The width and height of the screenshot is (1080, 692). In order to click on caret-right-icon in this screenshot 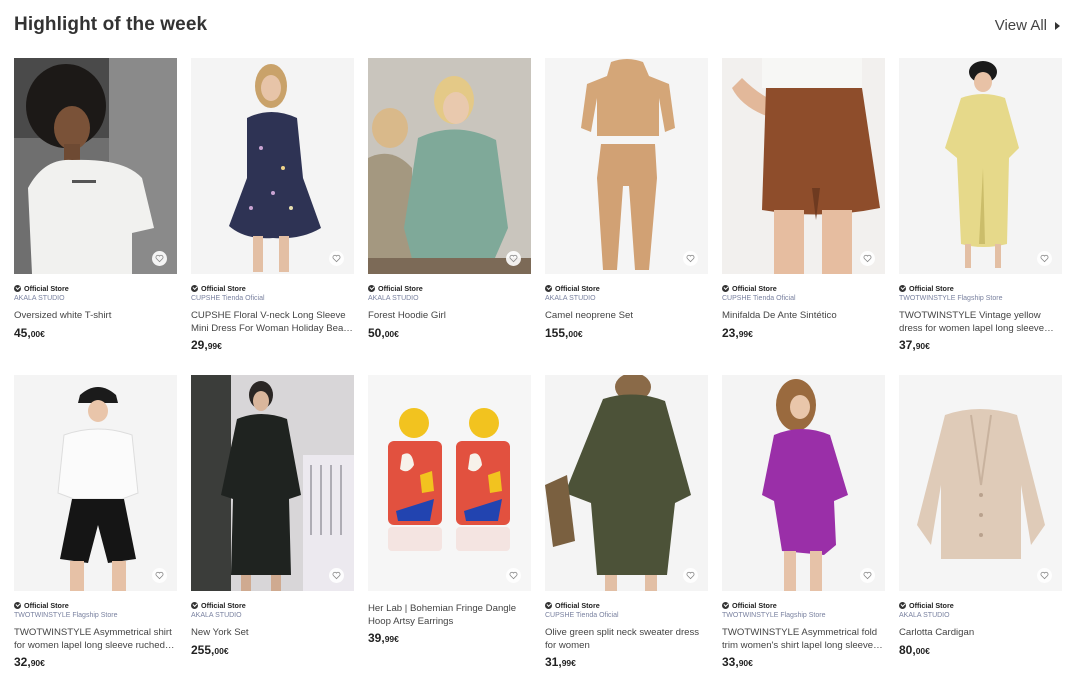, I will do `click(1057, 26)`.